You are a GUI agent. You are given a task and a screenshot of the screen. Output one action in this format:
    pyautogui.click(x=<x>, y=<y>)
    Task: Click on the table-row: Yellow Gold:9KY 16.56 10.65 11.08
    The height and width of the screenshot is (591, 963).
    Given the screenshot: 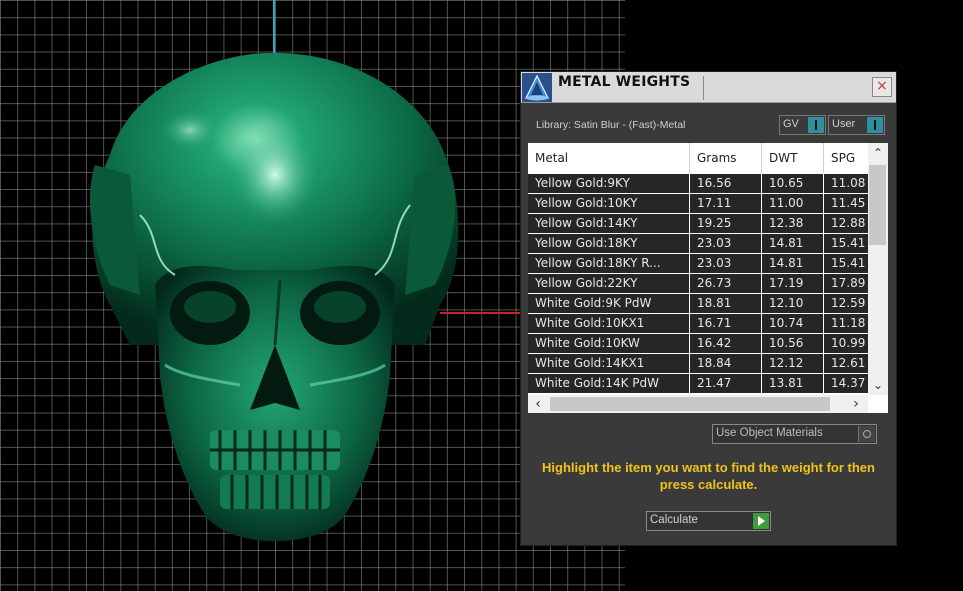 What is the action you would take?
    pyautogui.click(x=698, y=183)
    